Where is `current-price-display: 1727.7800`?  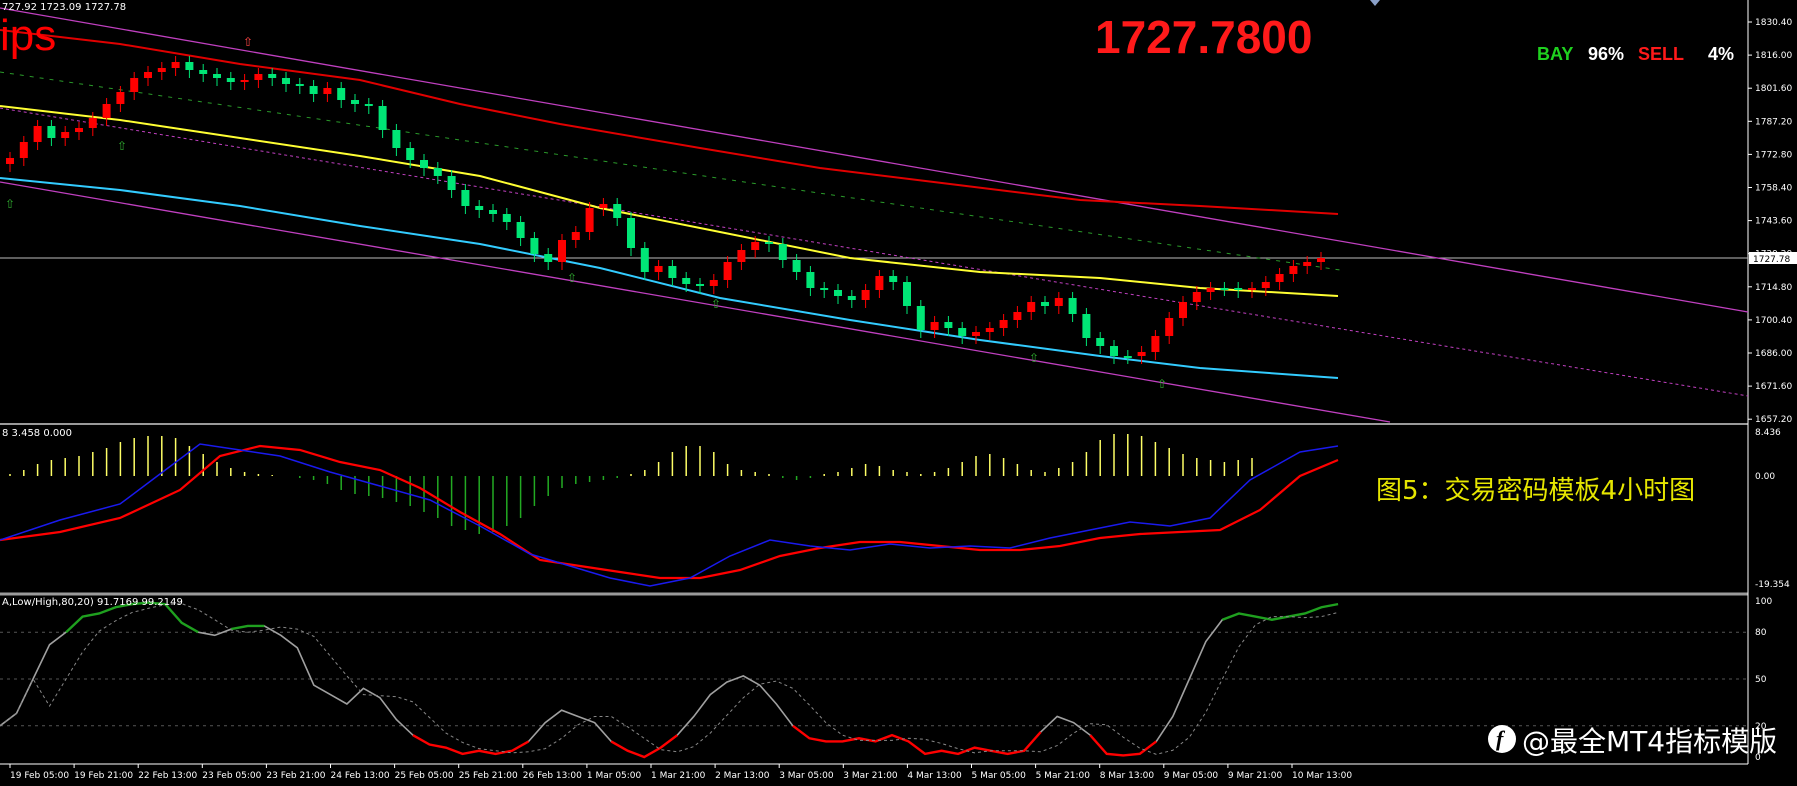
current-price-display: 1727.7800 is located at coordinates (1204, 37).